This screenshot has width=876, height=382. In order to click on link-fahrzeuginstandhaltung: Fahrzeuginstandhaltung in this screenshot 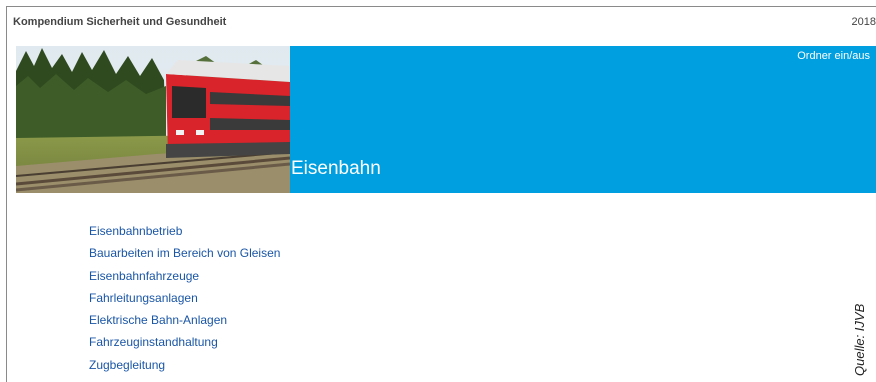, I will do `click(184, 342)`.